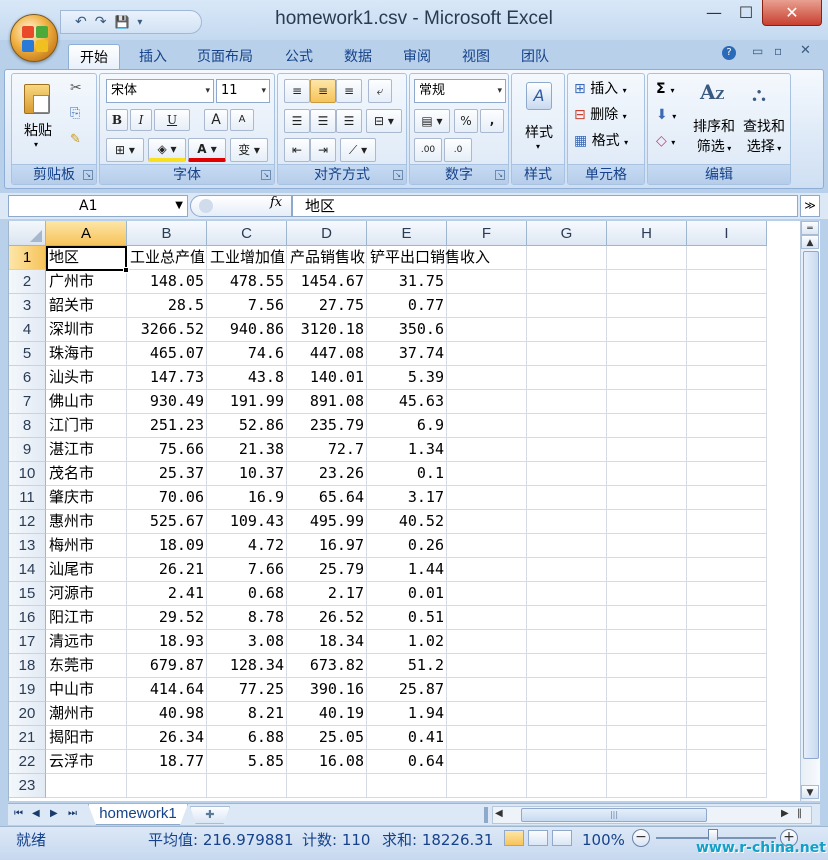 The width and height of the screenshot is (828, 860). I want to click on font-size-combo: 11 ▾, so click(243, 91).